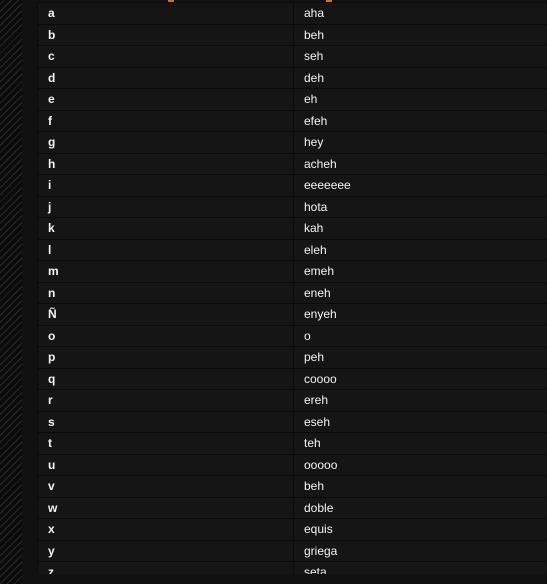  I want to click on table-row: j hota, so click(292, 206).